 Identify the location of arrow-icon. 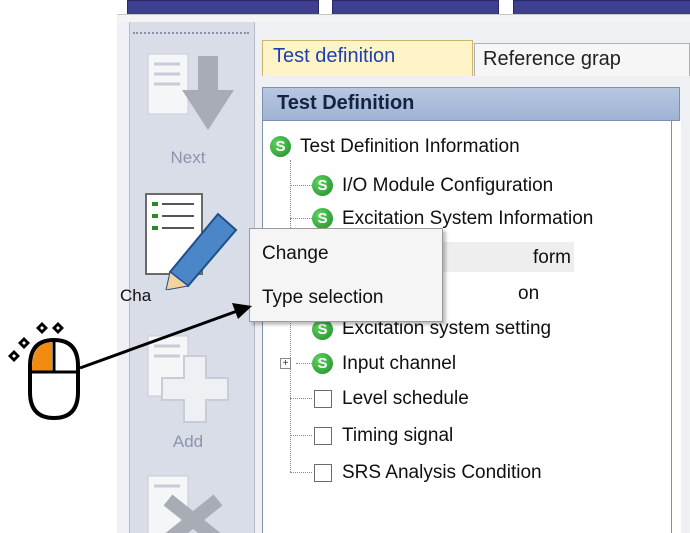
(165, 336).